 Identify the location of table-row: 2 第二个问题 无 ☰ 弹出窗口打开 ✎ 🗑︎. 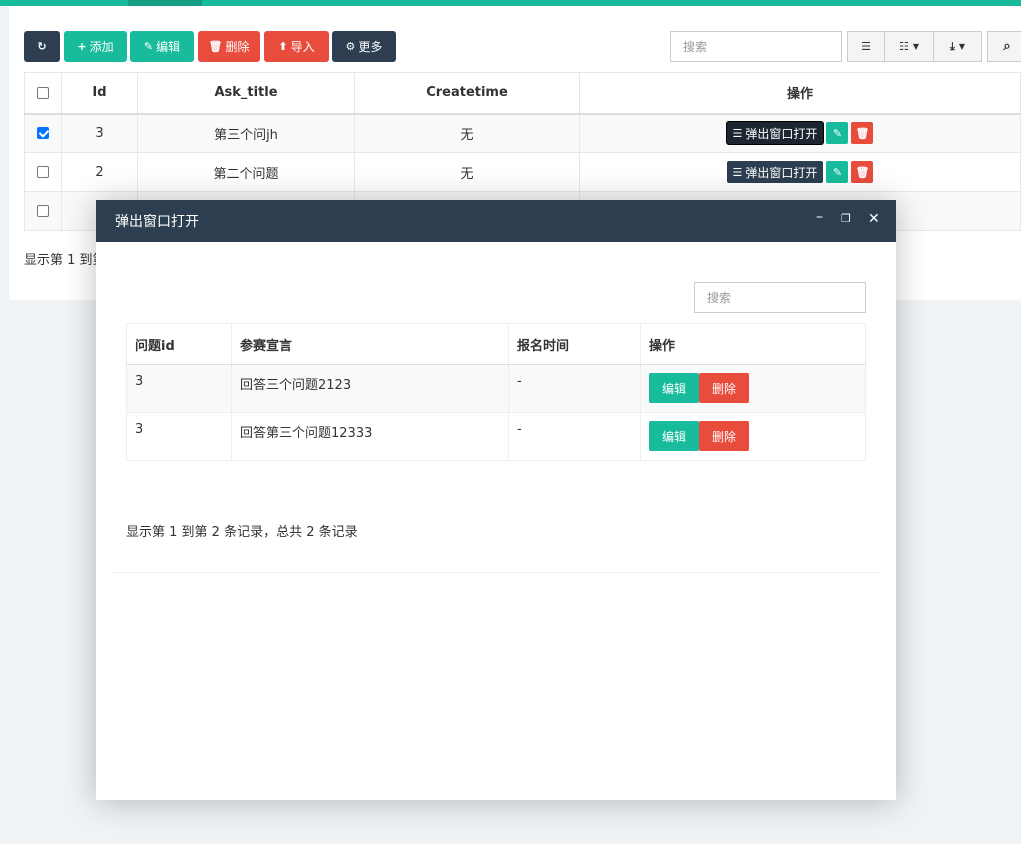
(522, 172).